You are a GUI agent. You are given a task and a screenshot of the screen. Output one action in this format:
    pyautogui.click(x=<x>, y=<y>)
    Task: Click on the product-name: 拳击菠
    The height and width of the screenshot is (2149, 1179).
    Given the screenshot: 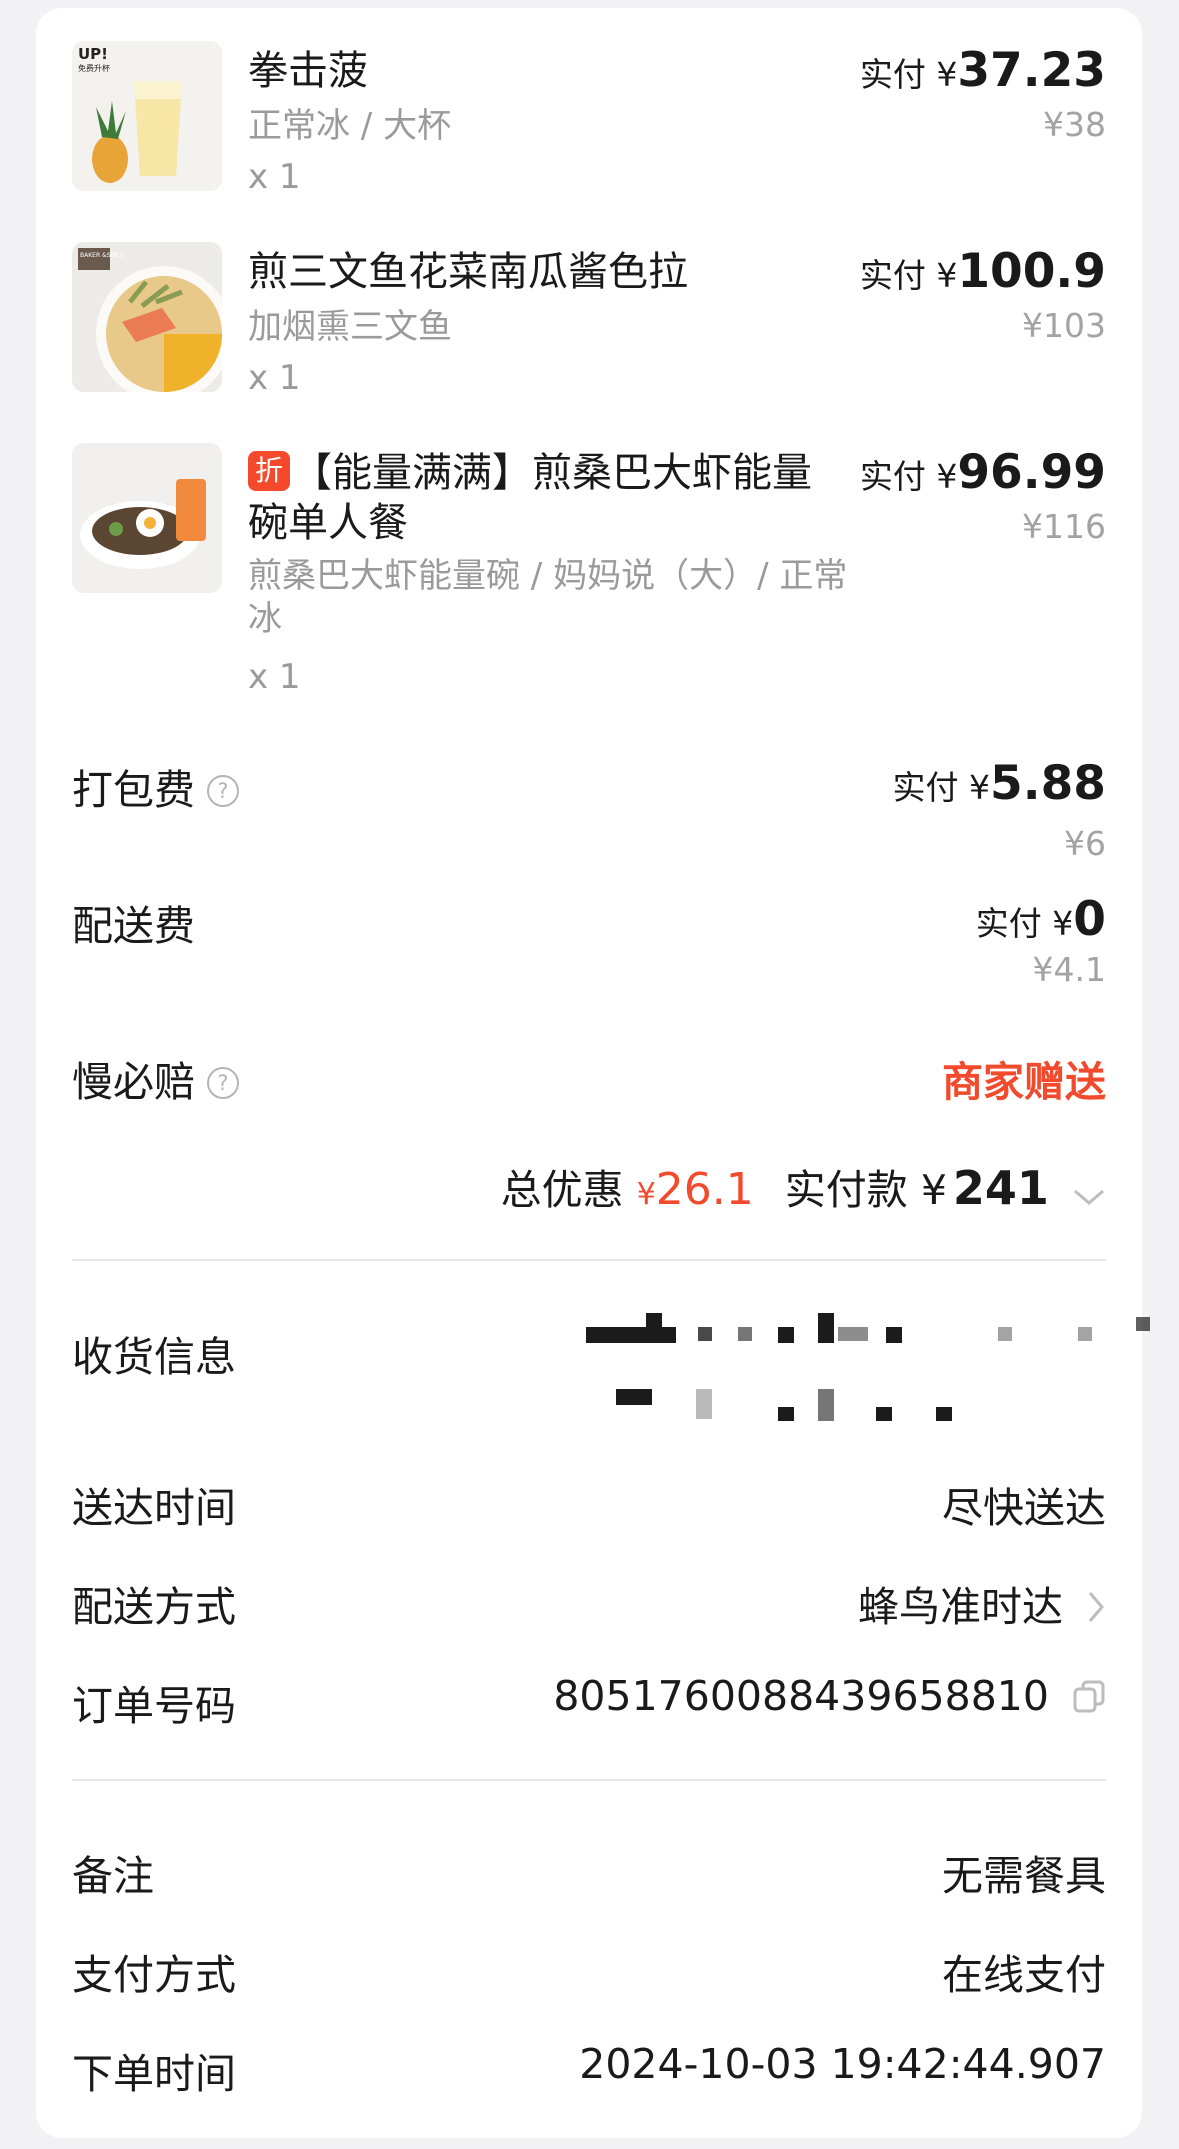 What is the action you would take?
    pyautogui.click(x=308, y=71)
    